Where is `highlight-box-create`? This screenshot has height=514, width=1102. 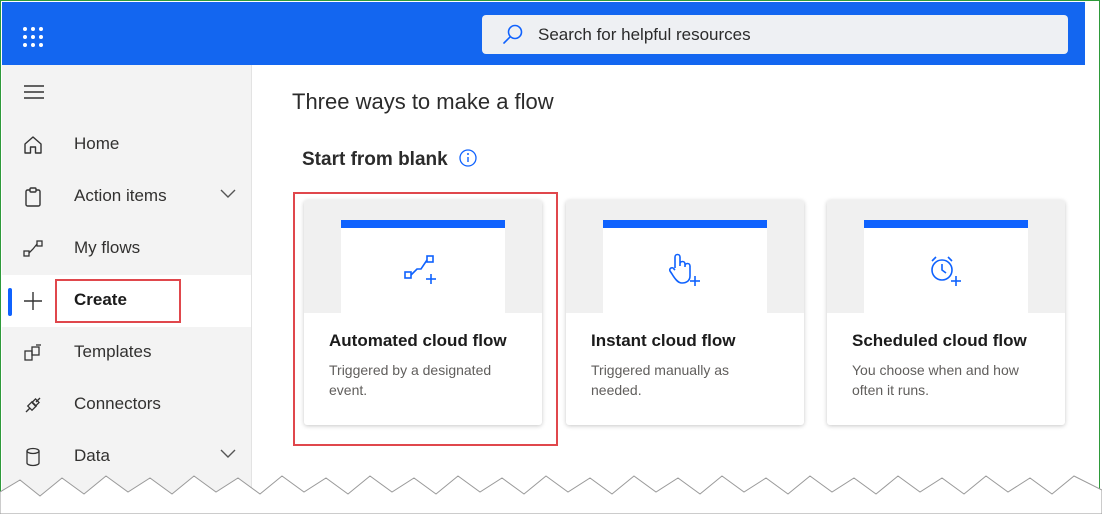 highlight-box-create is located at coordinates (118, 301).